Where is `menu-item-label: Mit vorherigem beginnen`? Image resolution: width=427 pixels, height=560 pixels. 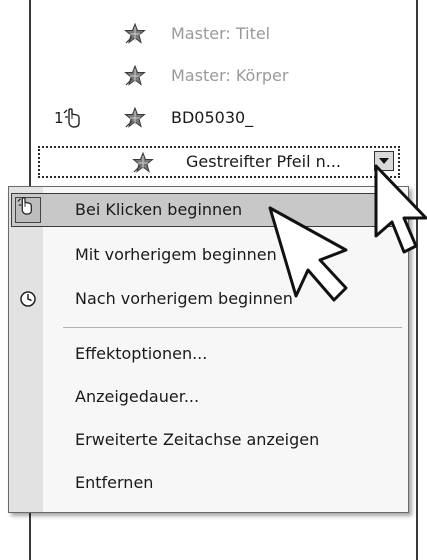 menu-item-label: Mit vorherigem beginnen is located at coordinates (176, 254).